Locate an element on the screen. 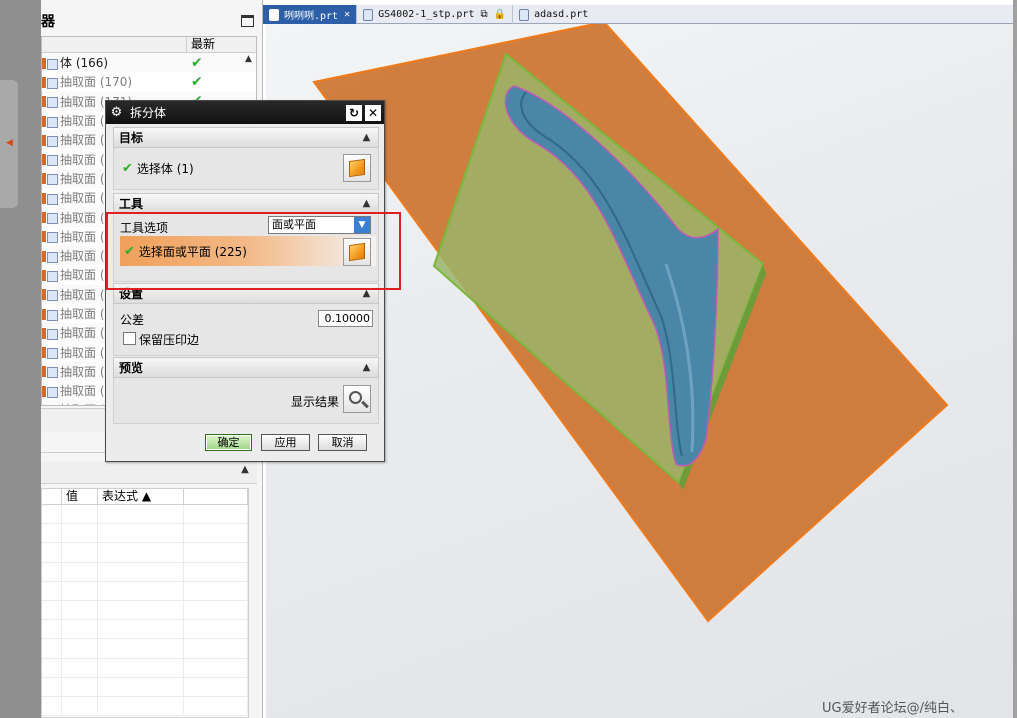 This screenshot has width=1017, height=718. dialog-titlebar: ⚙ 拆分体 ↻ ✕ is located at coordinates (245, 112).